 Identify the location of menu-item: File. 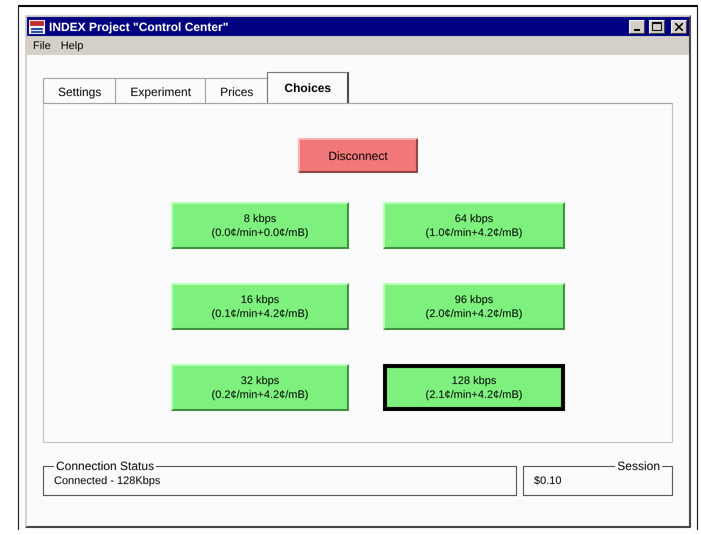
(42, 46).